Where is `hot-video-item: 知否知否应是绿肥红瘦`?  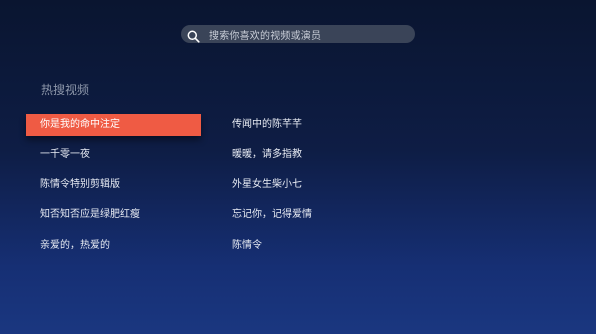
hot-video-item: 知否知否应是绿肥红瘦 is located at coordinates (113, 215).